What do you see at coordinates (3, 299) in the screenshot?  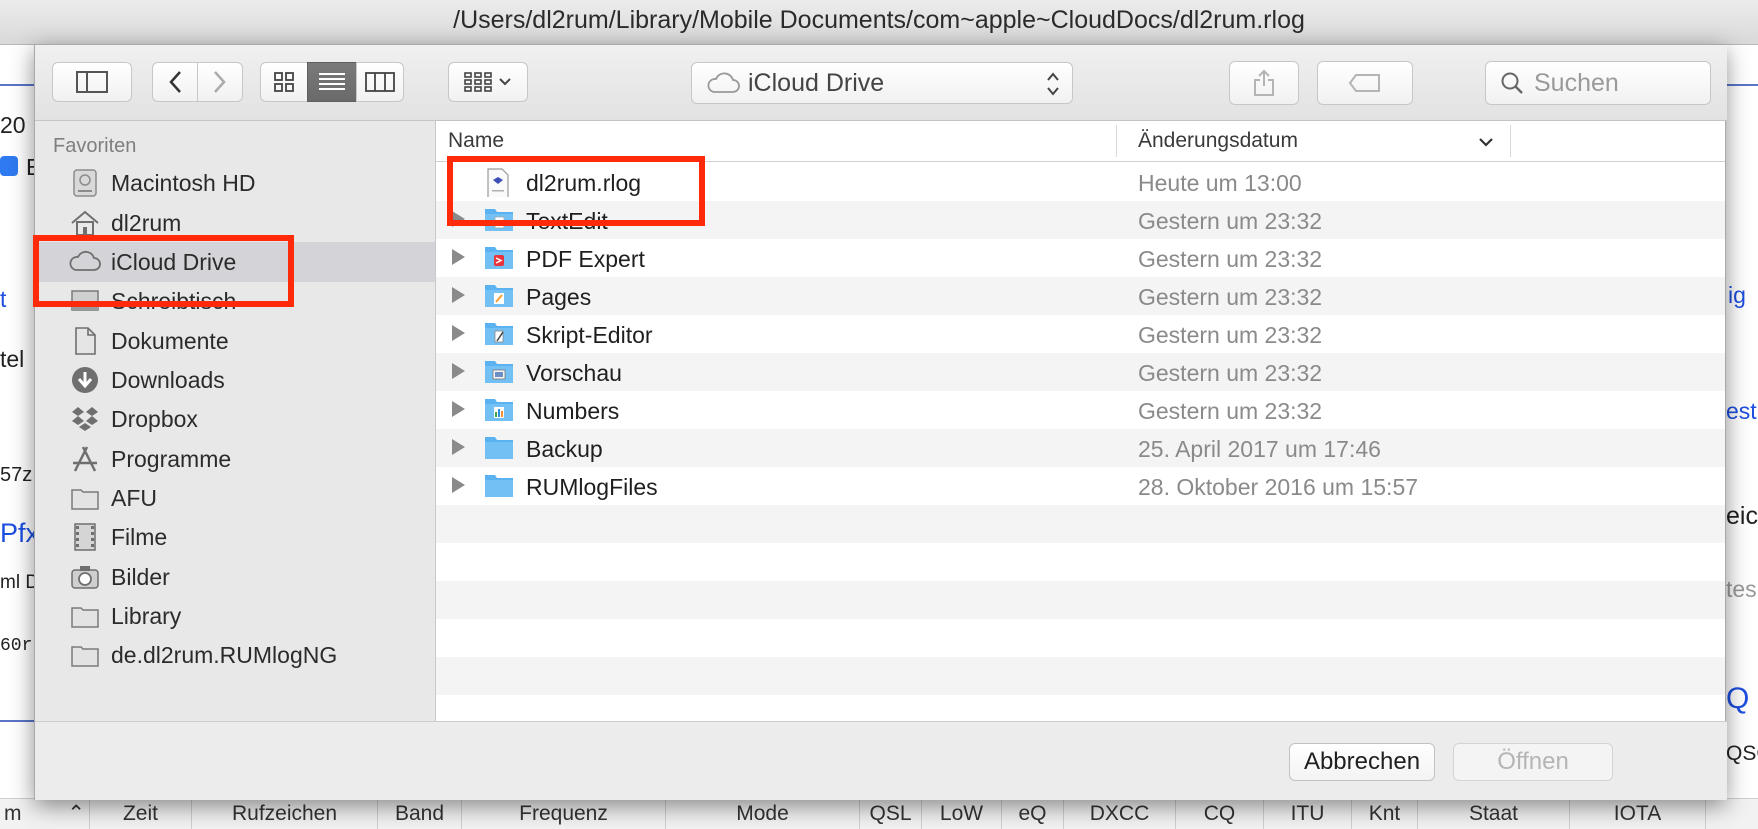 I see `bg-fragment: t` at bounding box center [3, 299].